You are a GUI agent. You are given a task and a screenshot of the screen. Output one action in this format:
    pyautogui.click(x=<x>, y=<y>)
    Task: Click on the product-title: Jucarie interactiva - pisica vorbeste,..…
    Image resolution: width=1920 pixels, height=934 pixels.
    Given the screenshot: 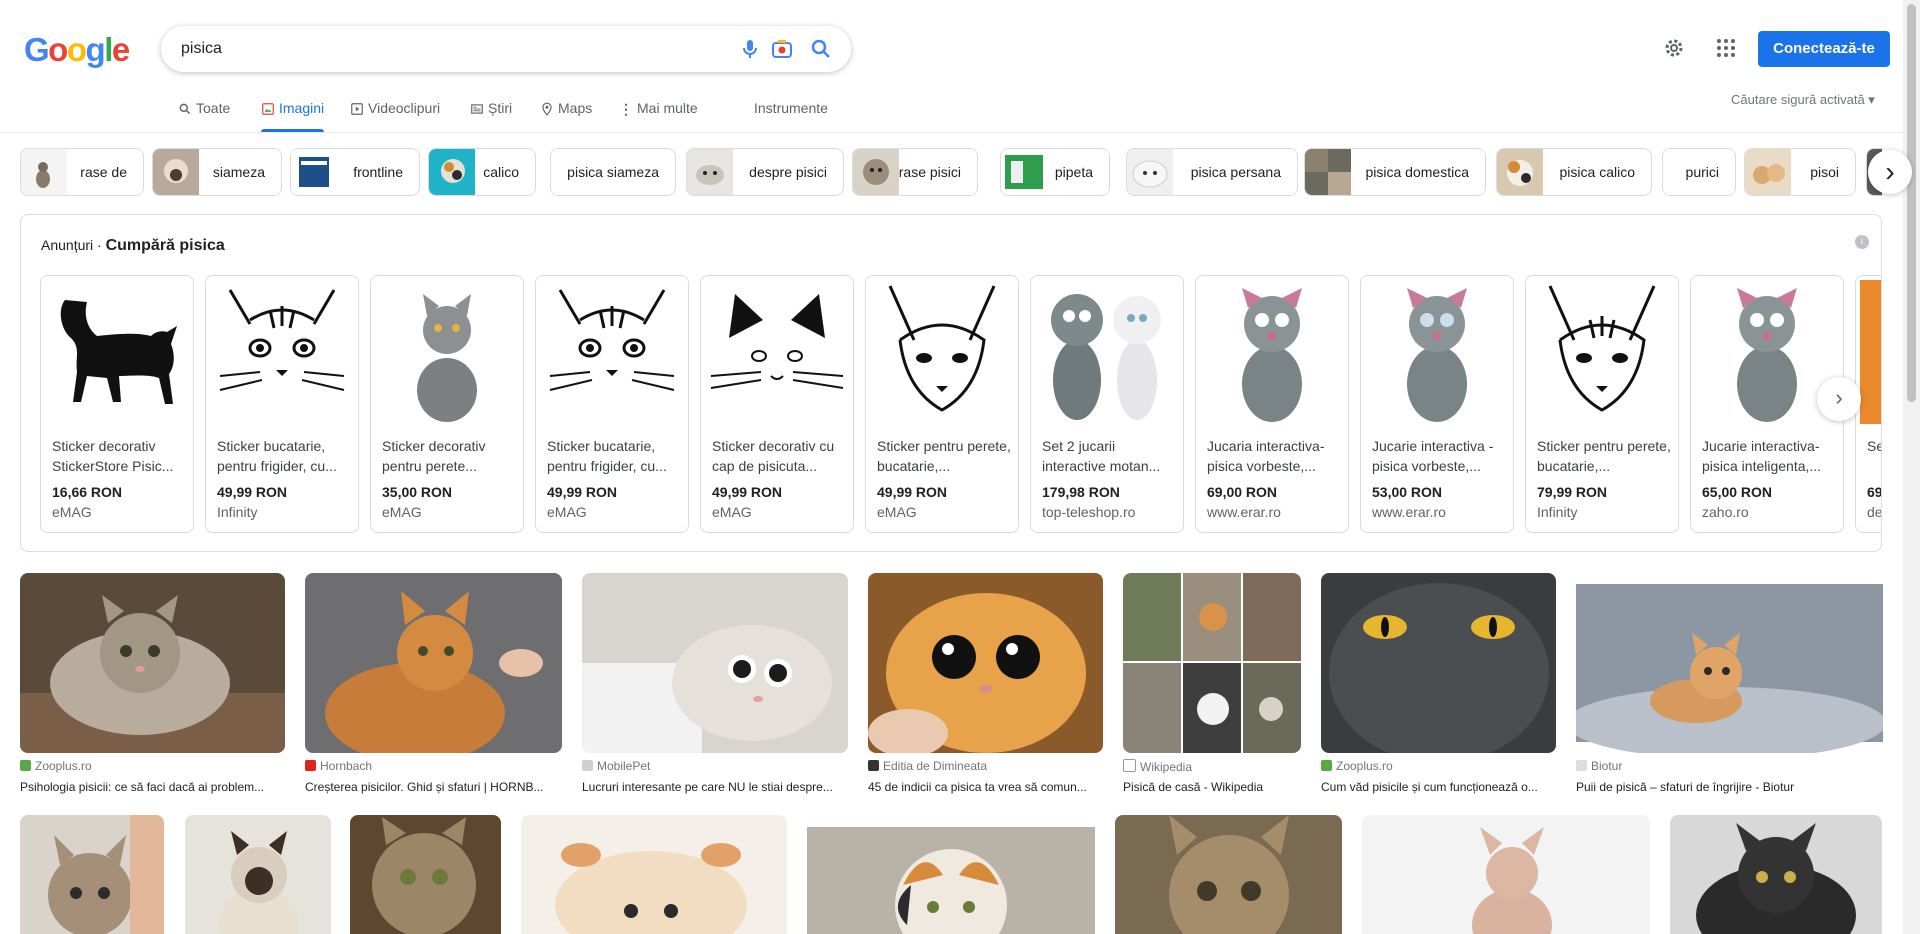 What is the action you would take?
    pyautogui.click(x=1433, y=456)
    